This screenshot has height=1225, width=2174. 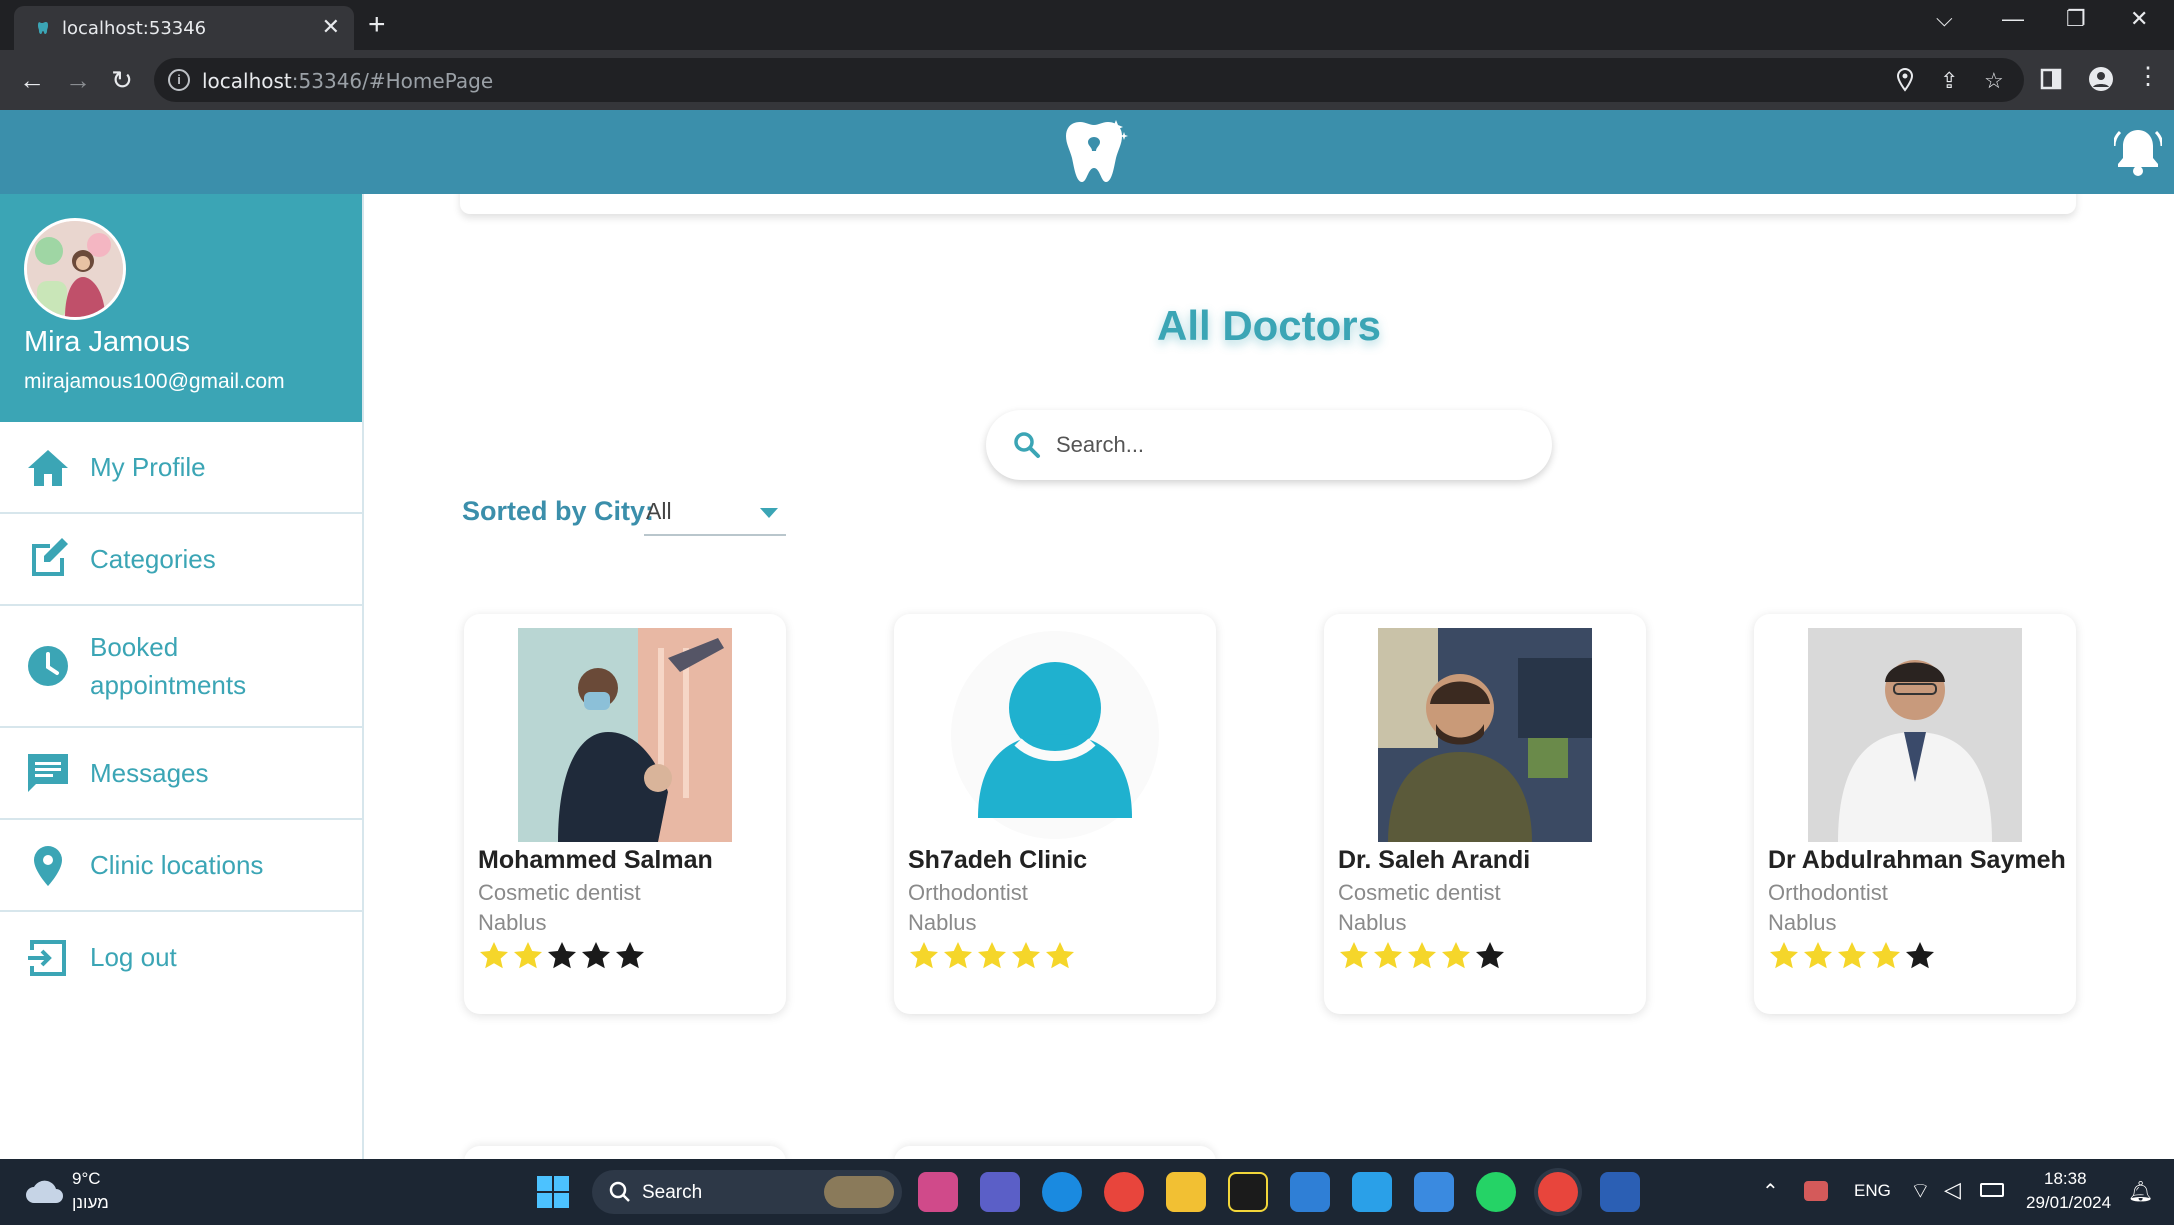 I want to click on doctor-specialty: Orthodontist, so click(x=968, y=892).